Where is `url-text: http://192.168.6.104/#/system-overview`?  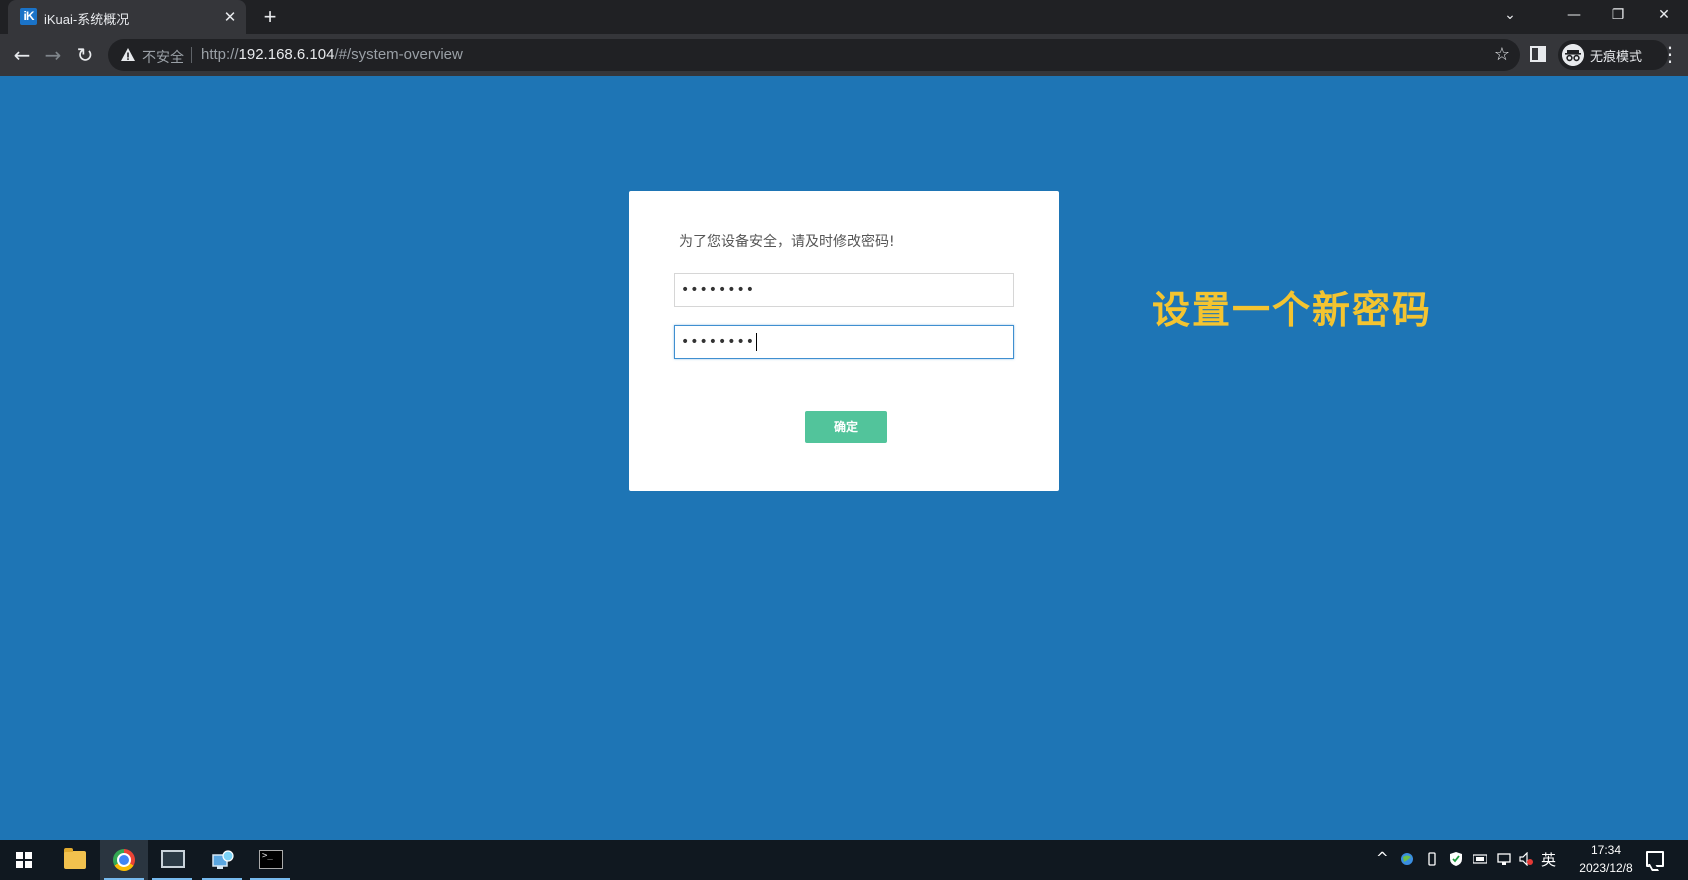 url-text: http://192.168.6.104/#/system-overview is located at coordinates (332, 54).